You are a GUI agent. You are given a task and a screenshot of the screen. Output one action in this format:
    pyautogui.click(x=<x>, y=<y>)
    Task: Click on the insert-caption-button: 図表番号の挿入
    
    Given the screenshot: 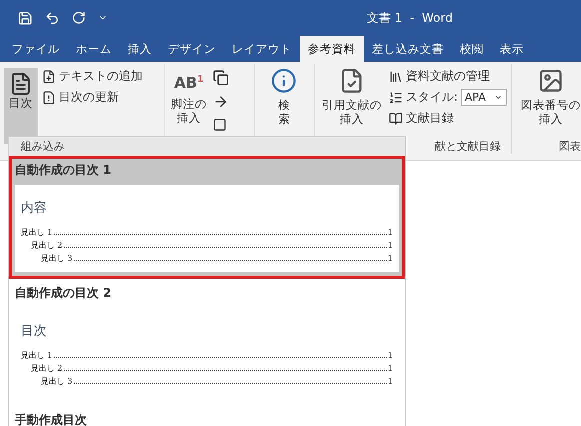 What is the action you would take?
    pyautogui.click(x=548, y=103)
    